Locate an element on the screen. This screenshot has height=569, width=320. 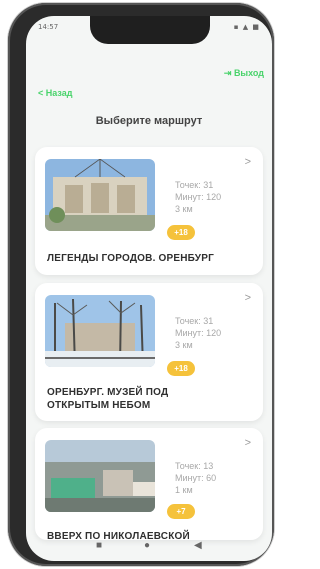
status-bar: 14:57 ▪ ▲ ■ is located at coordinates (149, 30).